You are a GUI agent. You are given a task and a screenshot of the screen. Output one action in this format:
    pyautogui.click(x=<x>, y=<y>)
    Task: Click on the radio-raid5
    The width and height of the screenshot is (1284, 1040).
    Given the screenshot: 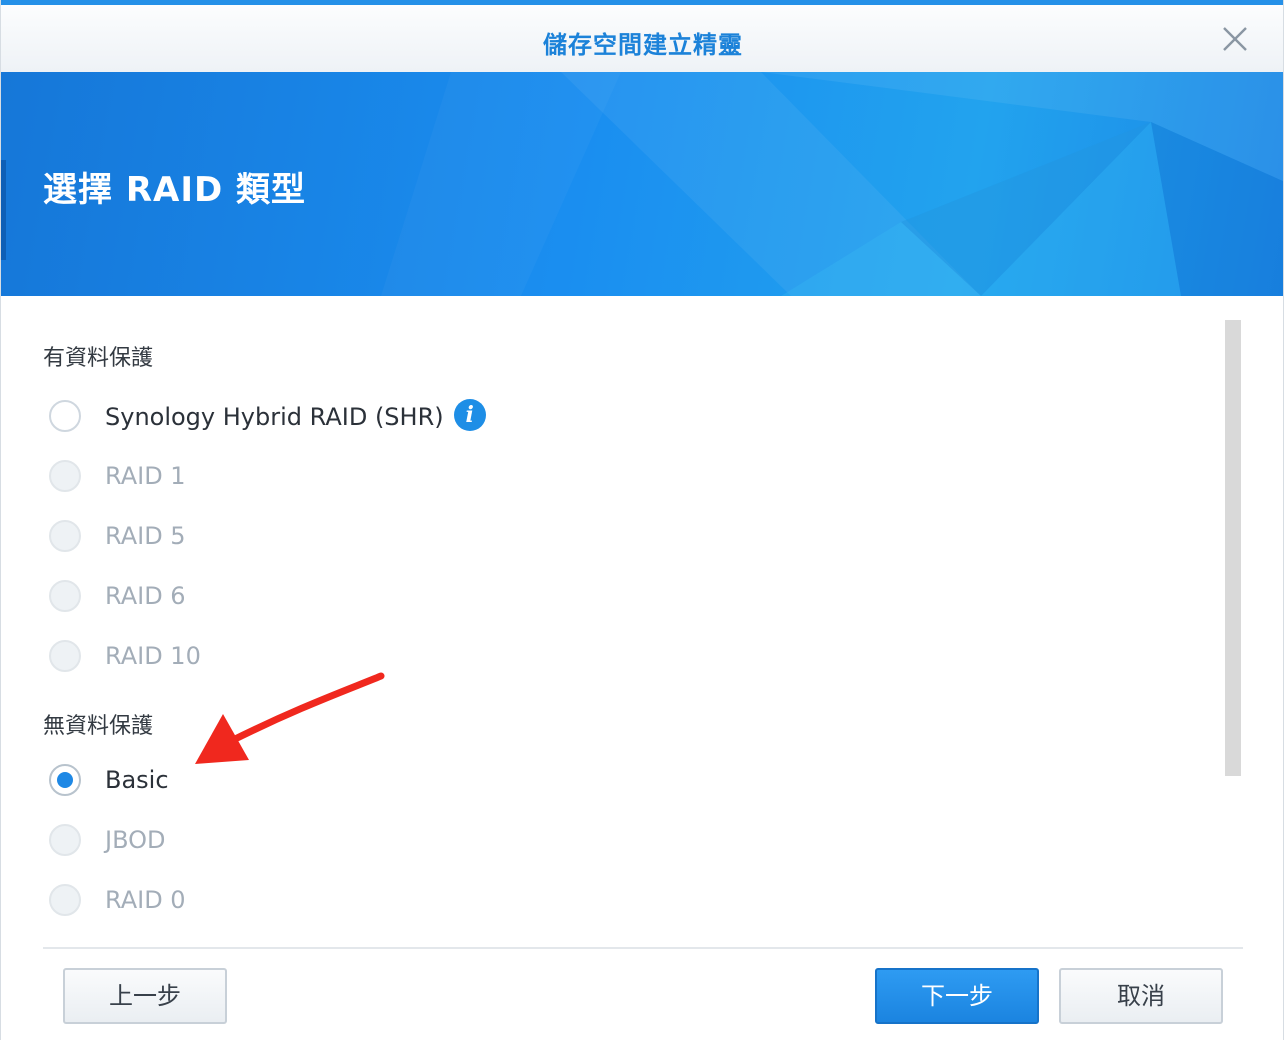 What is the action you would take?
    pyautogui.click(x=65, y=536)
    